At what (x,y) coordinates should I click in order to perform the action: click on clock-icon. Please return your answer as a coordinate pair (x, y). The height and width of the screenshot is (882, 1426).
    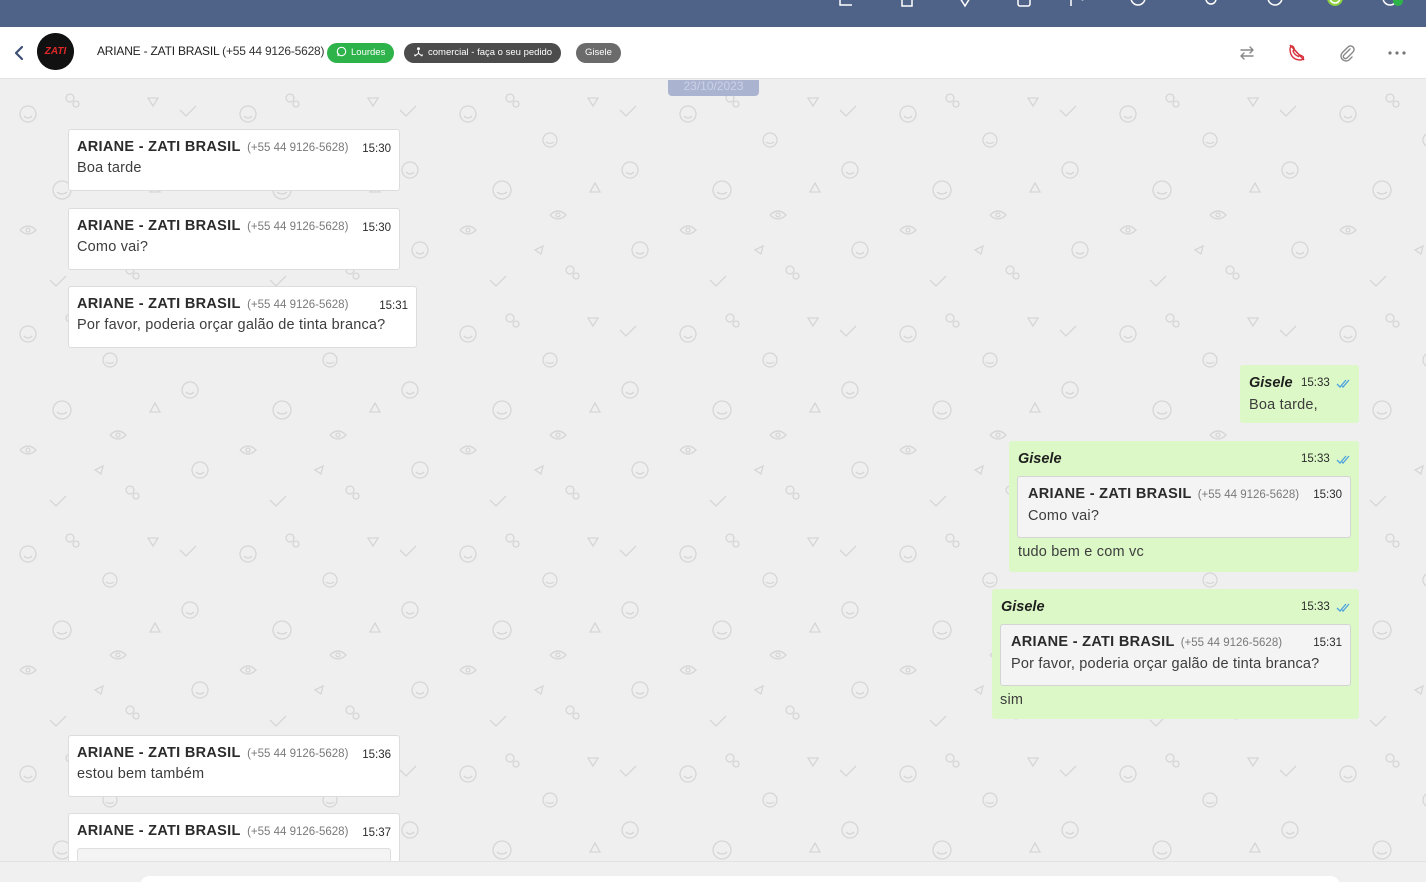
    Looking at the image, I should click on (1138, 4).